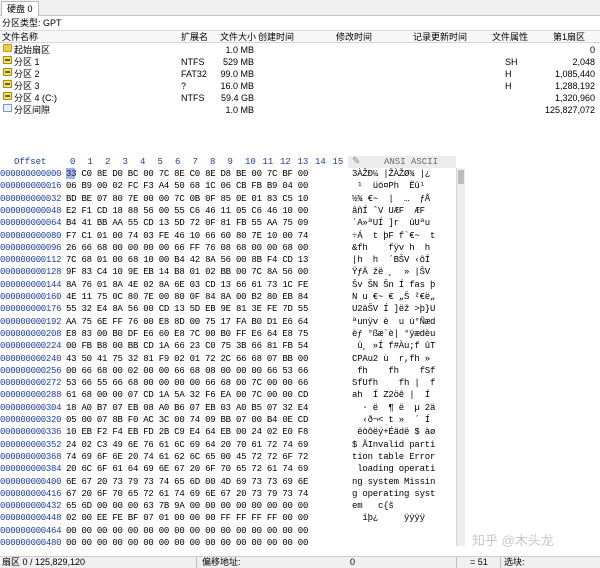  What do you see at coordinates (213, 162) in the screenshot?
I see `hex-column-number: 8` at bounding box center [213, 162].